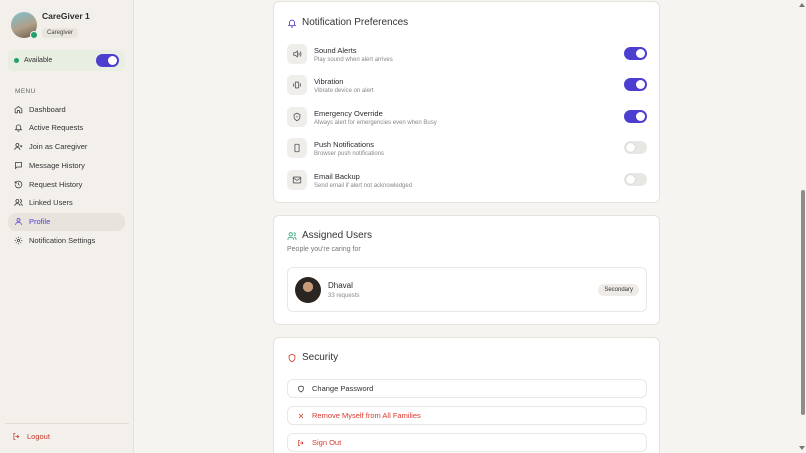 Image resolution: width=806 pixels, height=453 pixels. What do you see at coordinates (18, 166) in the screenshot?
I see `message-icon` at bounding box center [18, 166].